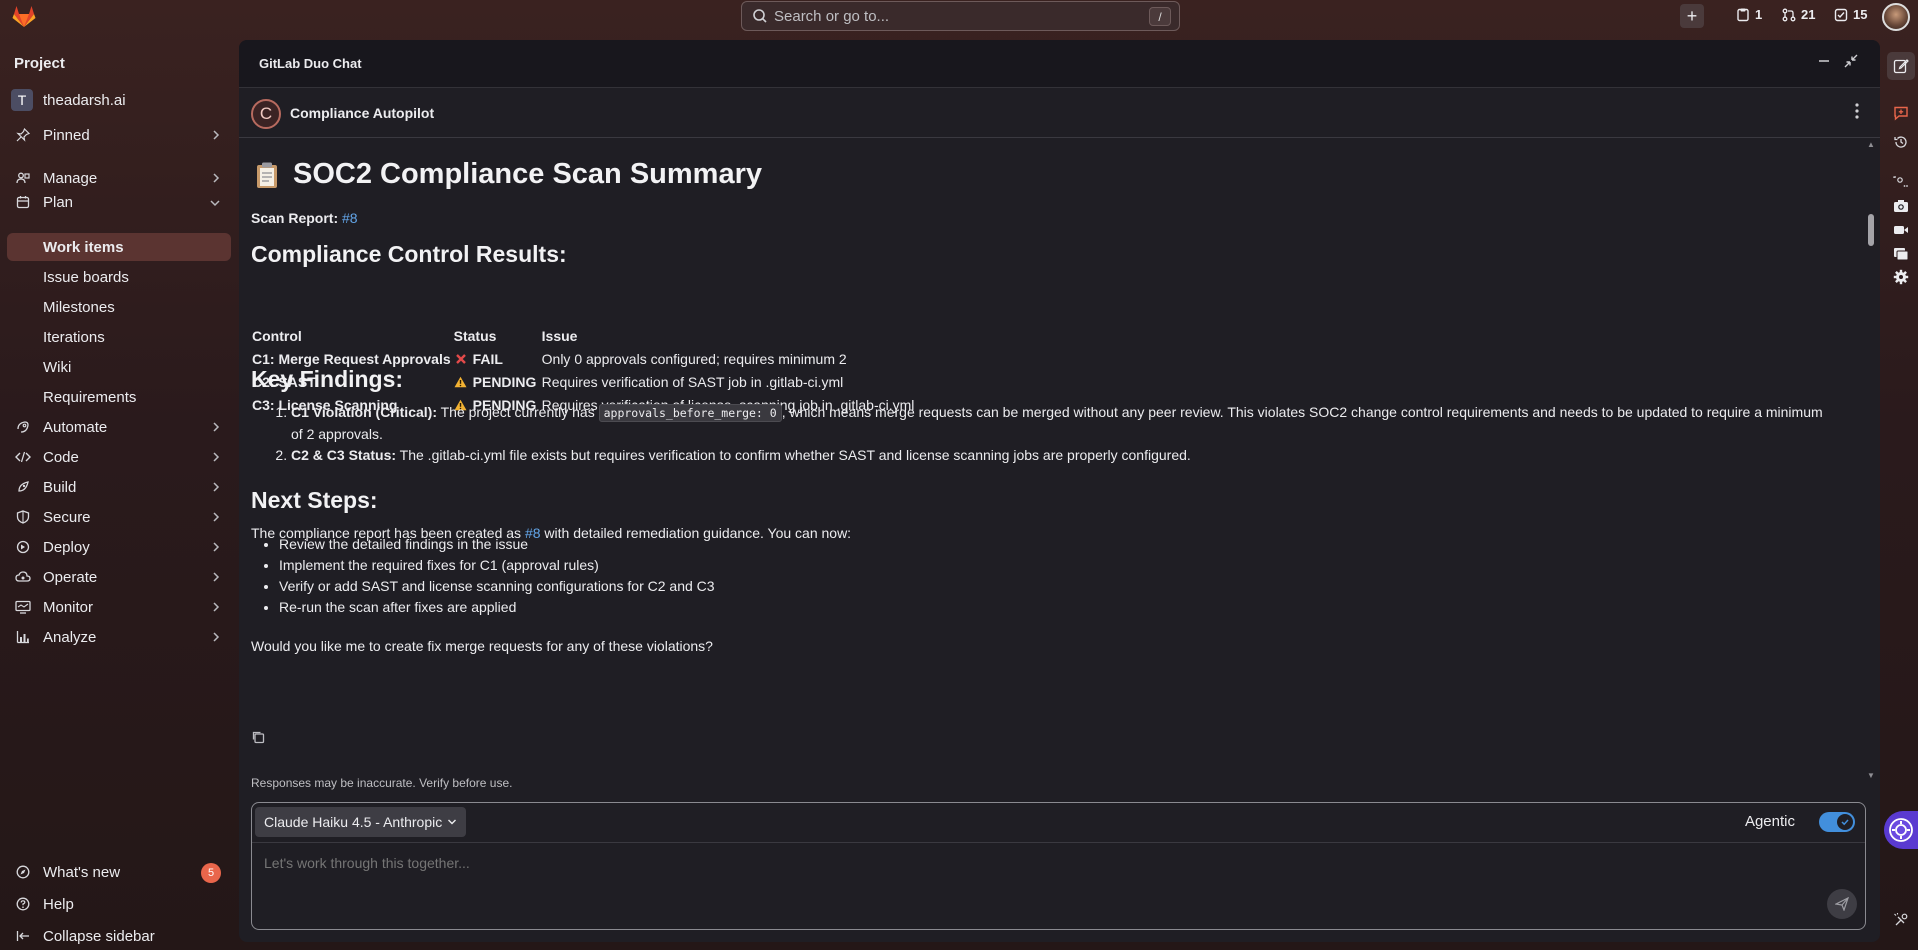 This screenshot has height=950, width=1918. I want to click on duo-agent-icon, so click(1901, 920).